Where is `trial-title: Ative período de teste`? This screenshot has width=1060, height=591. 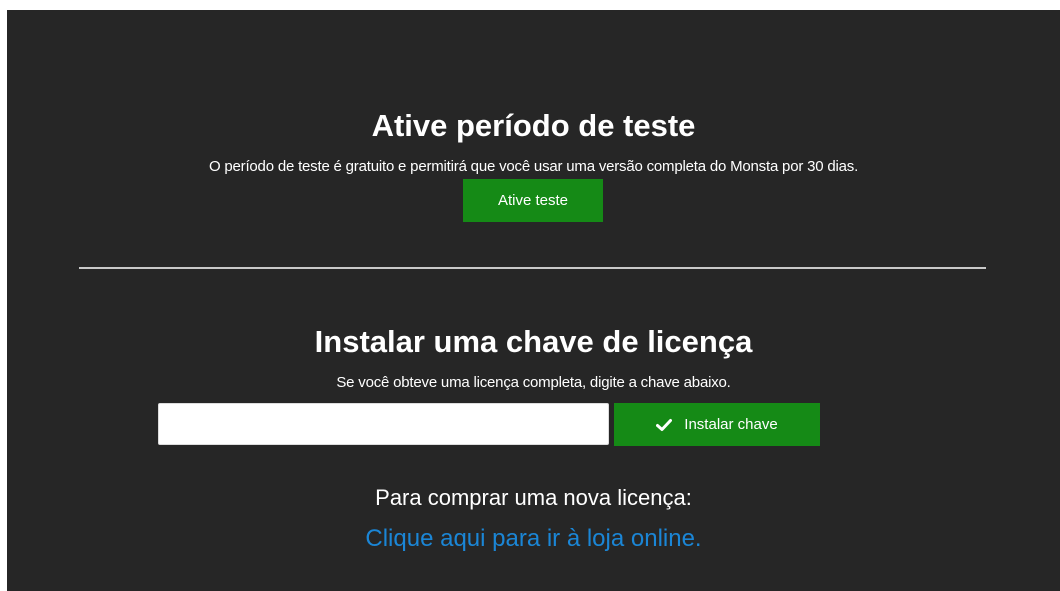
trial-title: Ative período de teste is located at coordinates (533, 125).